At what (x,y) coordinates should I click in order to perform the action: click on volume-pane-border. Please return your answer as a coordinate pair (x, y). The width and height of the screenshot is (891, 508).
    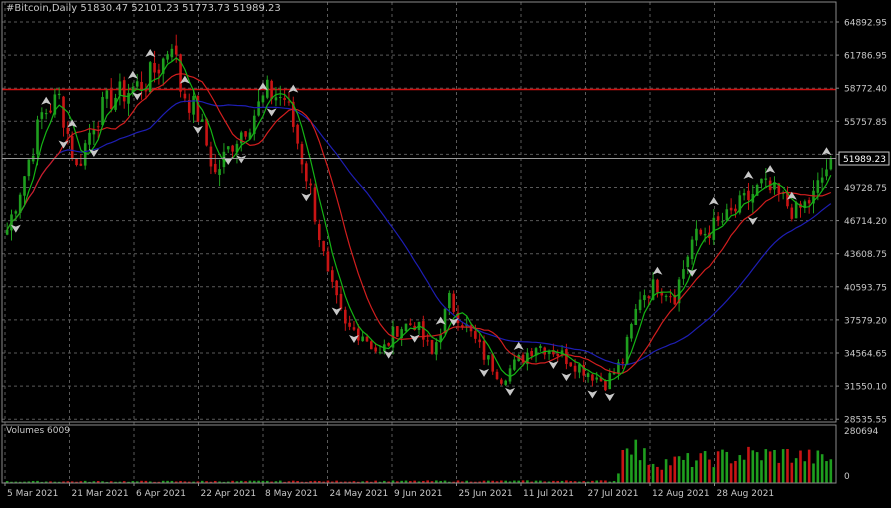
    Looking at the image, I should click on (419, 454).